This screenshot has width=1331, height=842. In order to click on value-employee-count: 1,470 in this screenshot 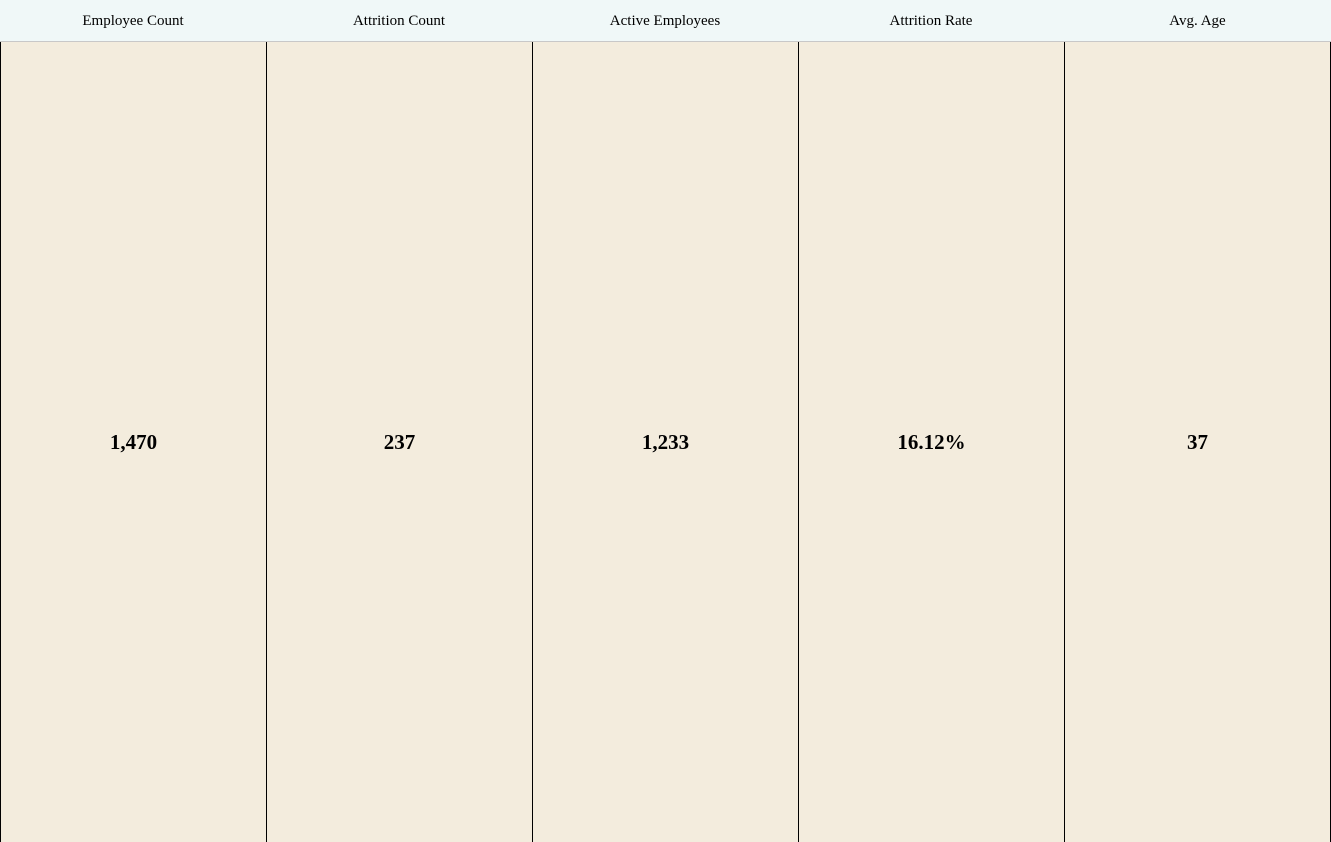, I will do `click(133, 441)`.